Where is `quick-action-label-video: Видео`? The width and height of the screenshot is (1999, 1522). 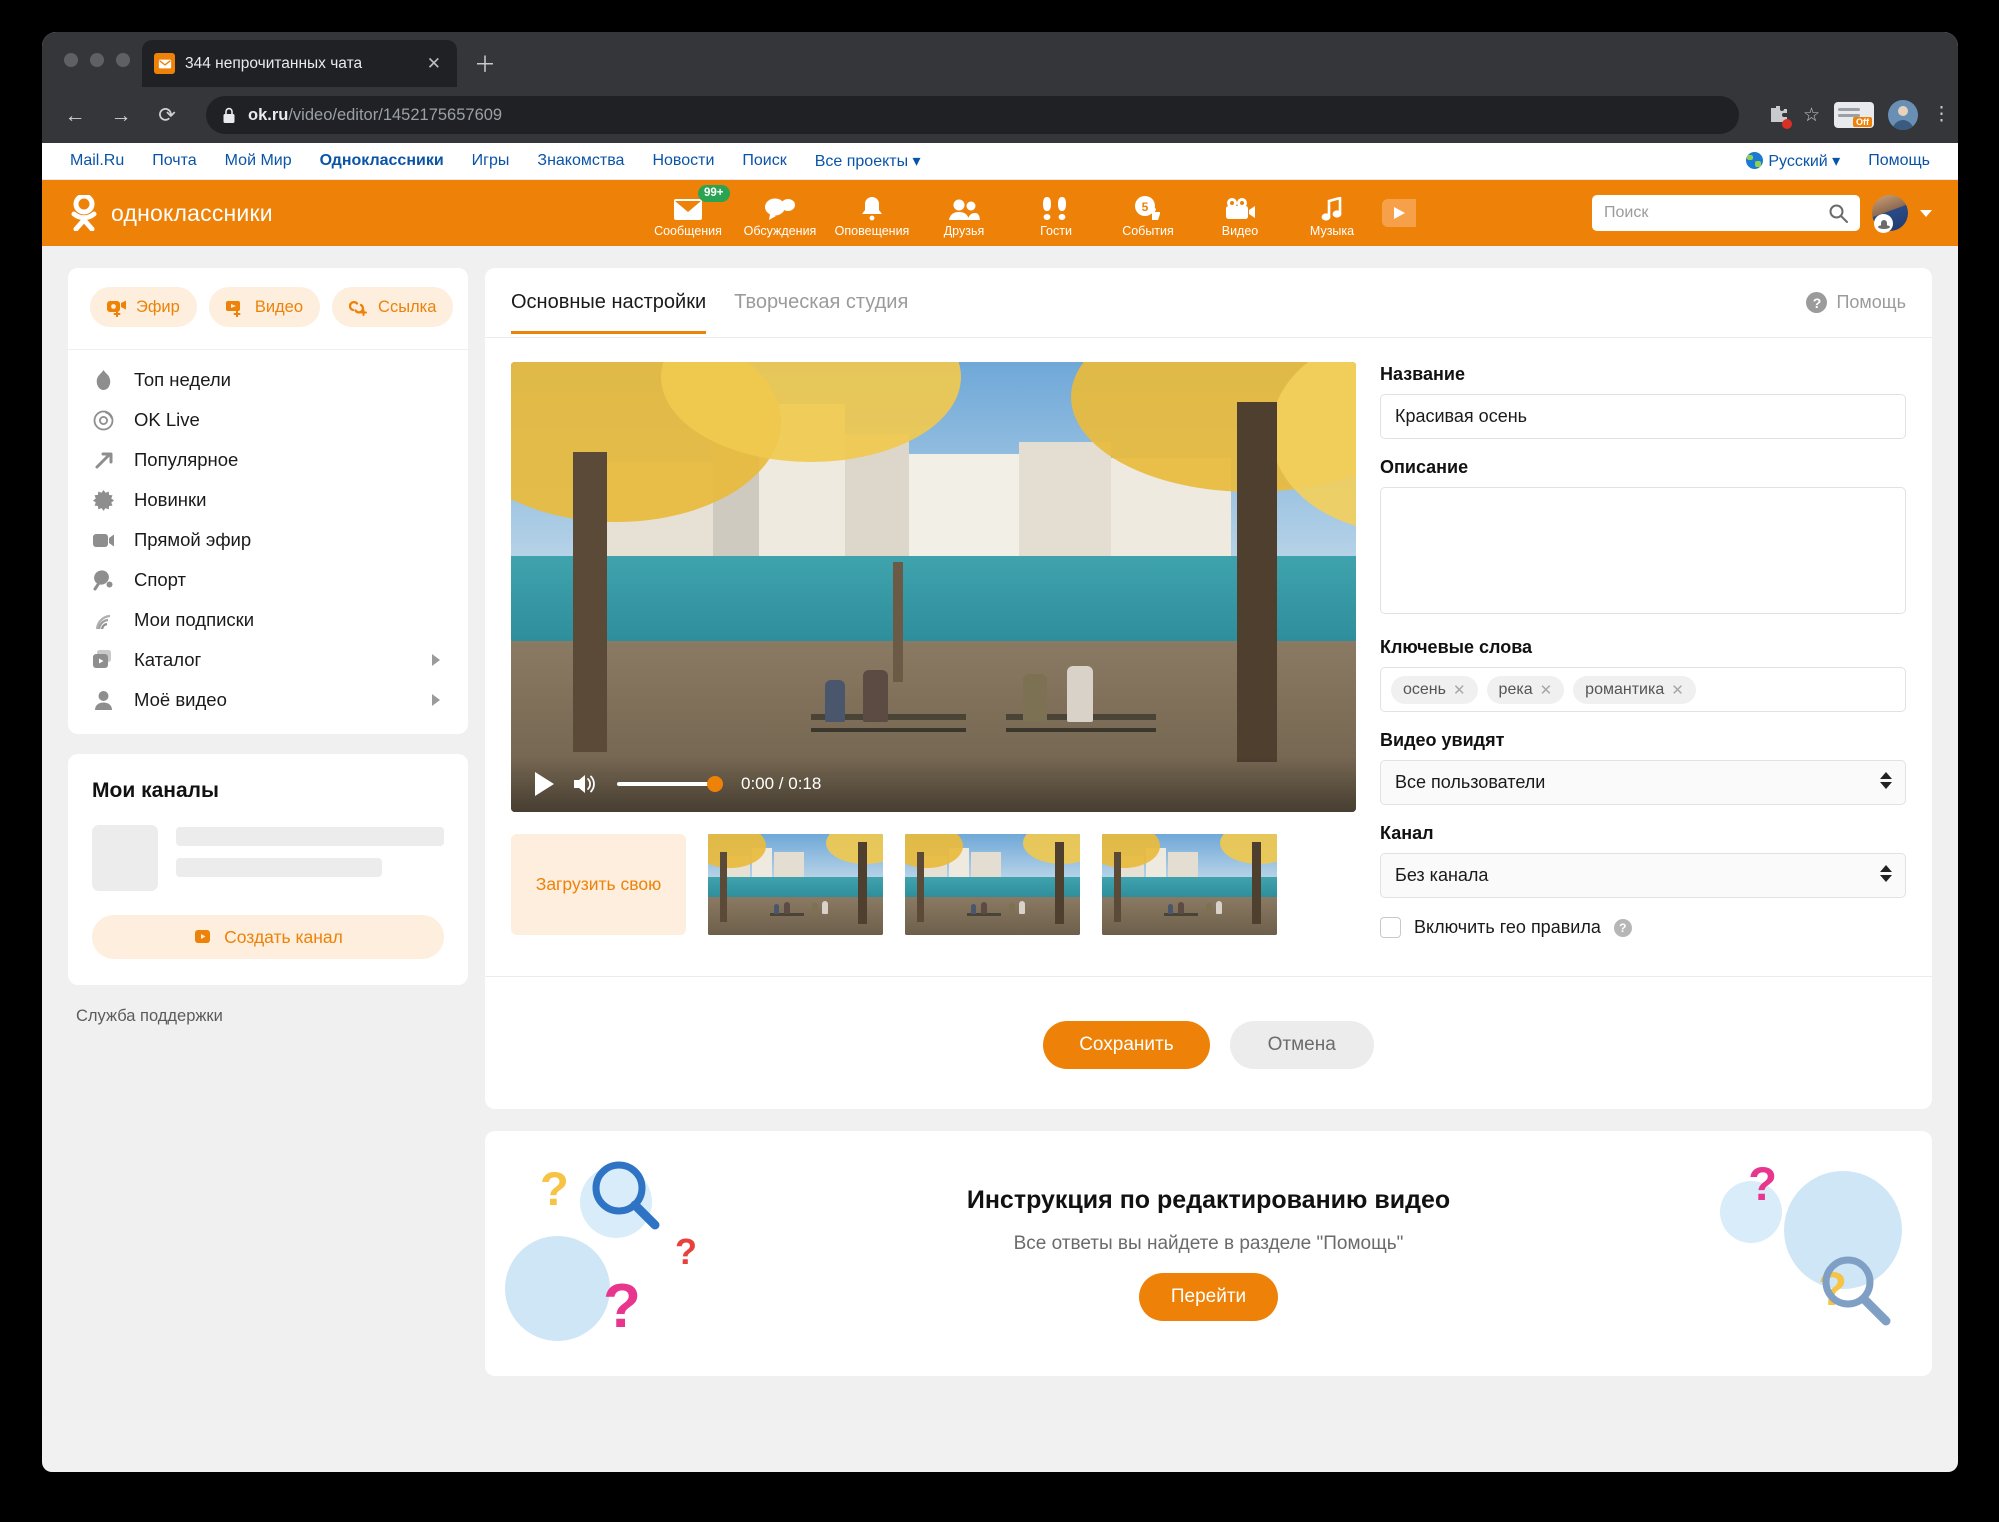
quick-action-label-video: Видео is located at coordinates (279, 306).